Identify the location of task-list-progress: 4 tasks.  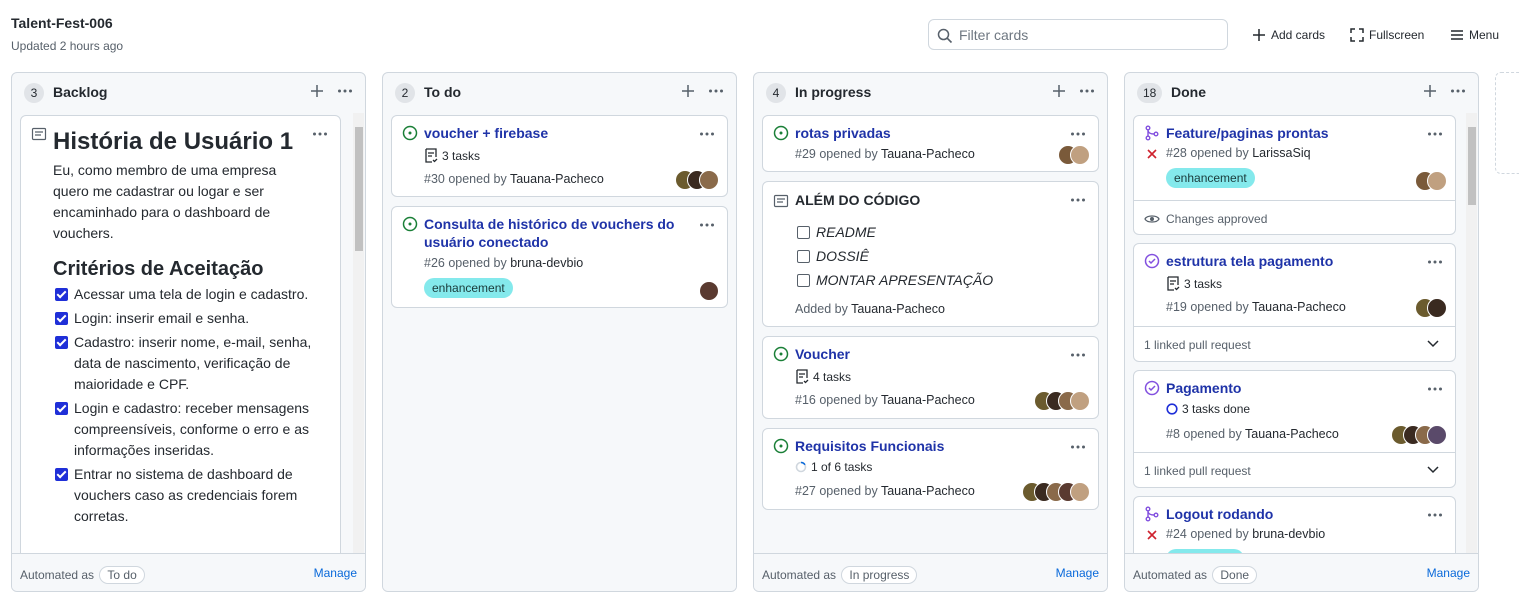
(823, 376).